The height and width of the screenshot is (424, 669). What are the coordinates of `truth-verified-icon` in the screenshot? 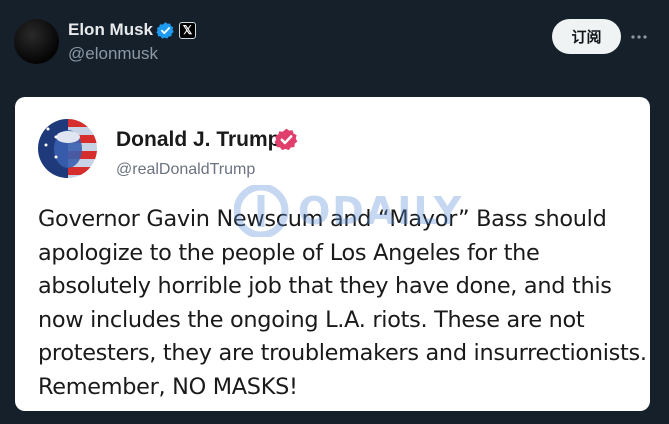 It's located at (286, 139).